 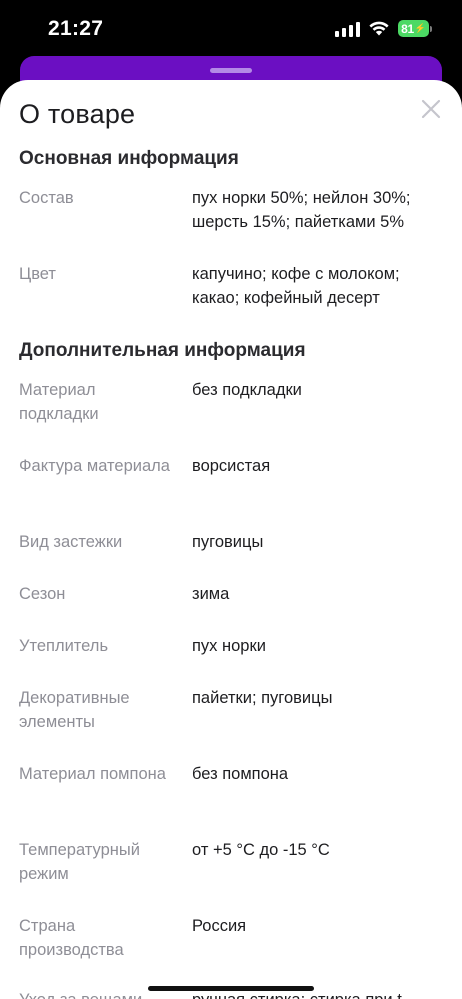 What do you see at coordinates (231, 70) in the screenshot?
I see `sheet-grabber` at bounding box center [231, 70].